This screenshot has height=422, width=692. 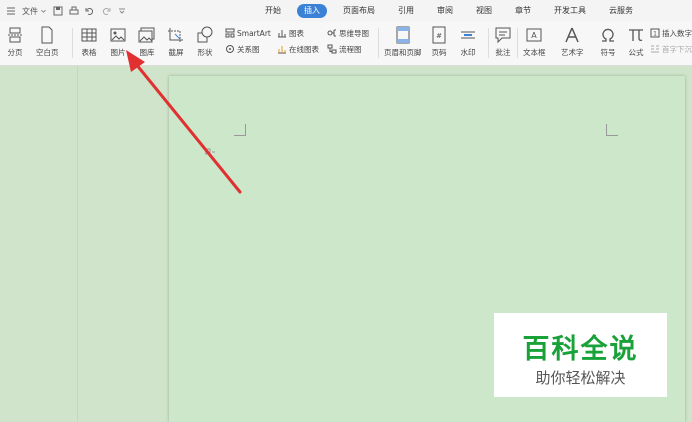 I want to click on watermark-button: 水印, so click(x=468, y=43).